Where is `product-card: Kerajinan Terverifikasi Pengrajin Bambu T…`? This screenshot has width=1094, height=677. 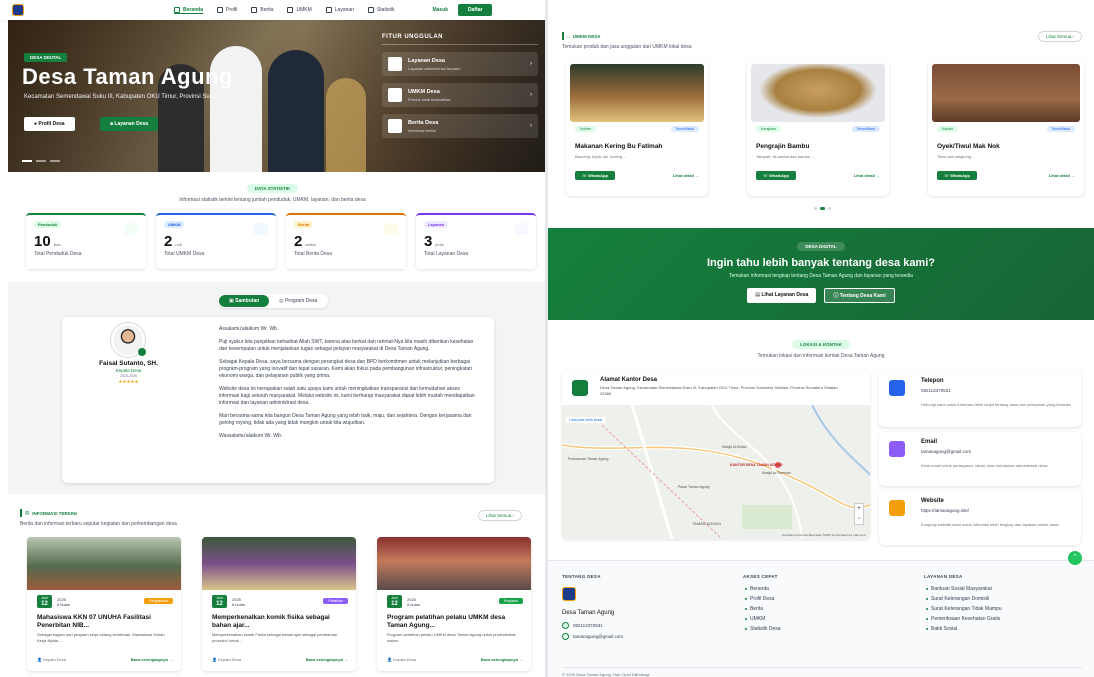 product-card: Kerajinan Terverifikasi Pengrajin Bambu T… is located at coordinates (818, 128).